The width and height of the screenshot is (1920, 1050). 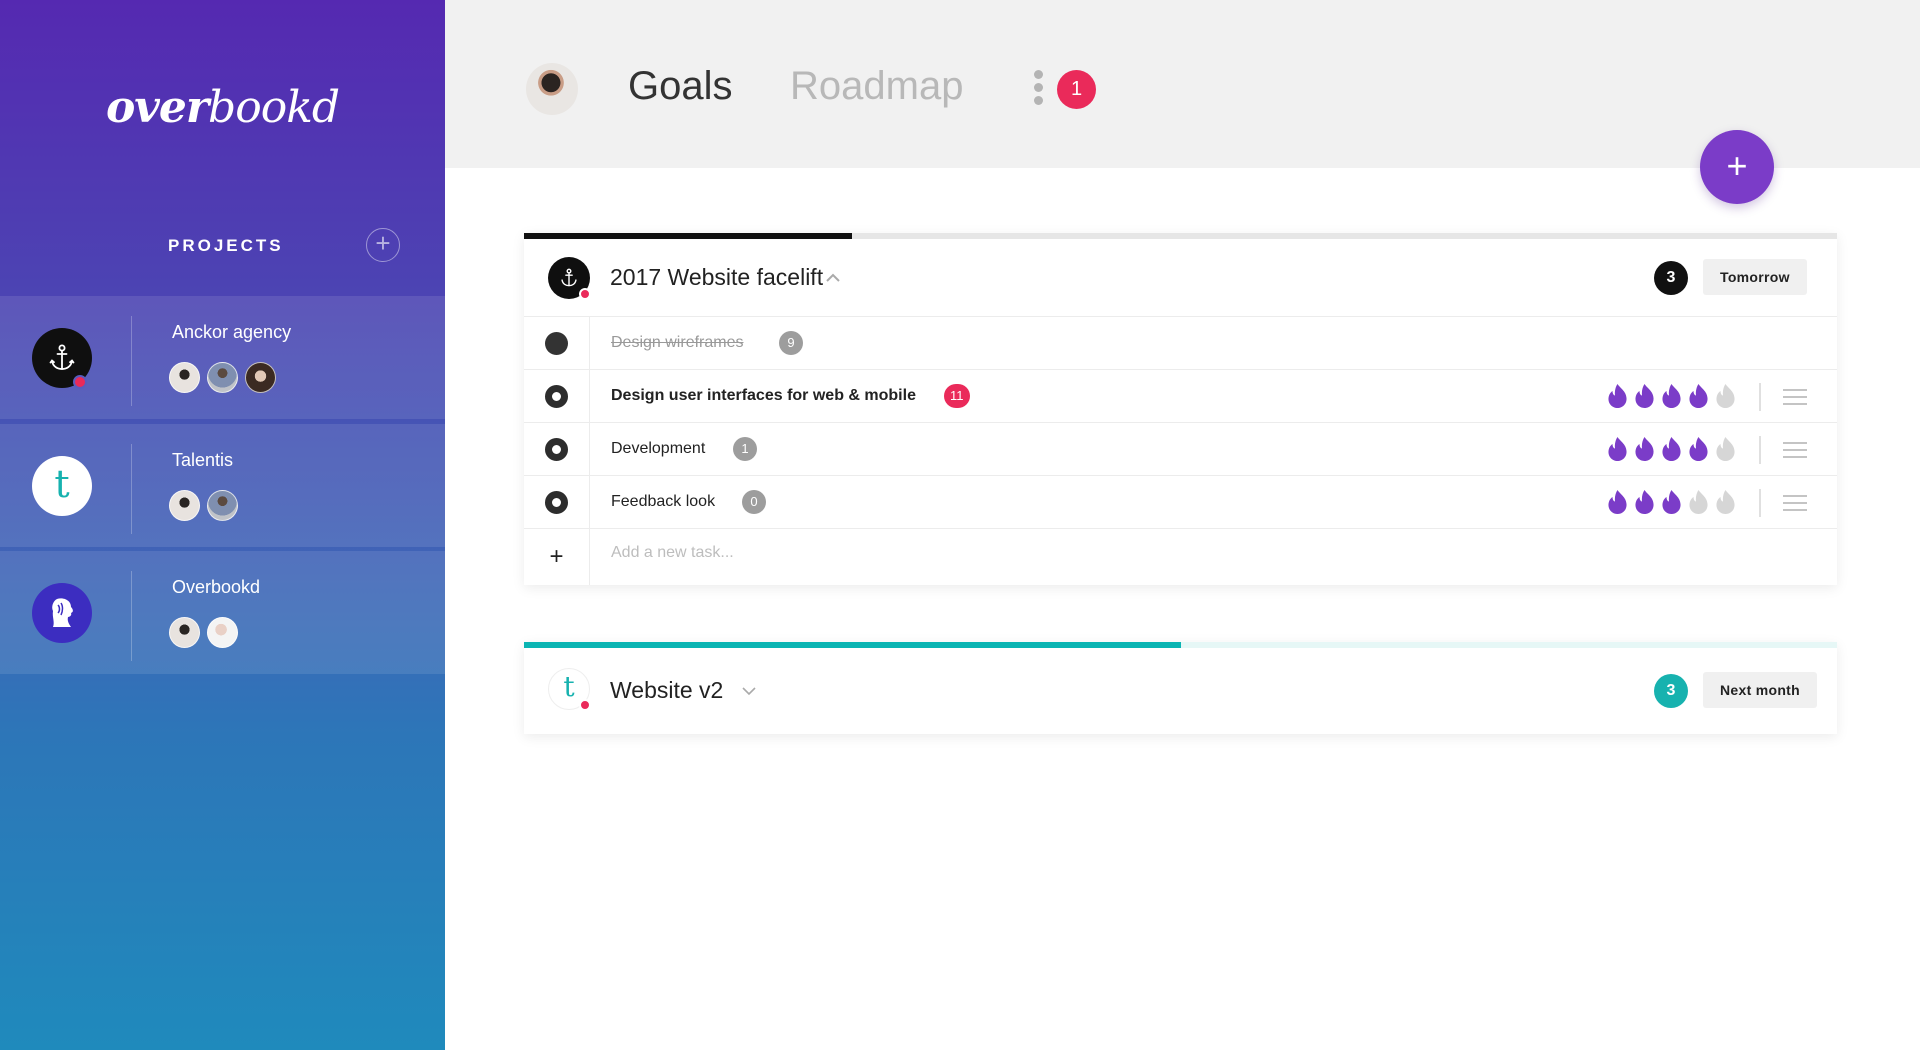 What do you see at coordinates (1076, 89) in the screenshot?
I see `notification-badge: 1` at bounding box center [1076, 89].